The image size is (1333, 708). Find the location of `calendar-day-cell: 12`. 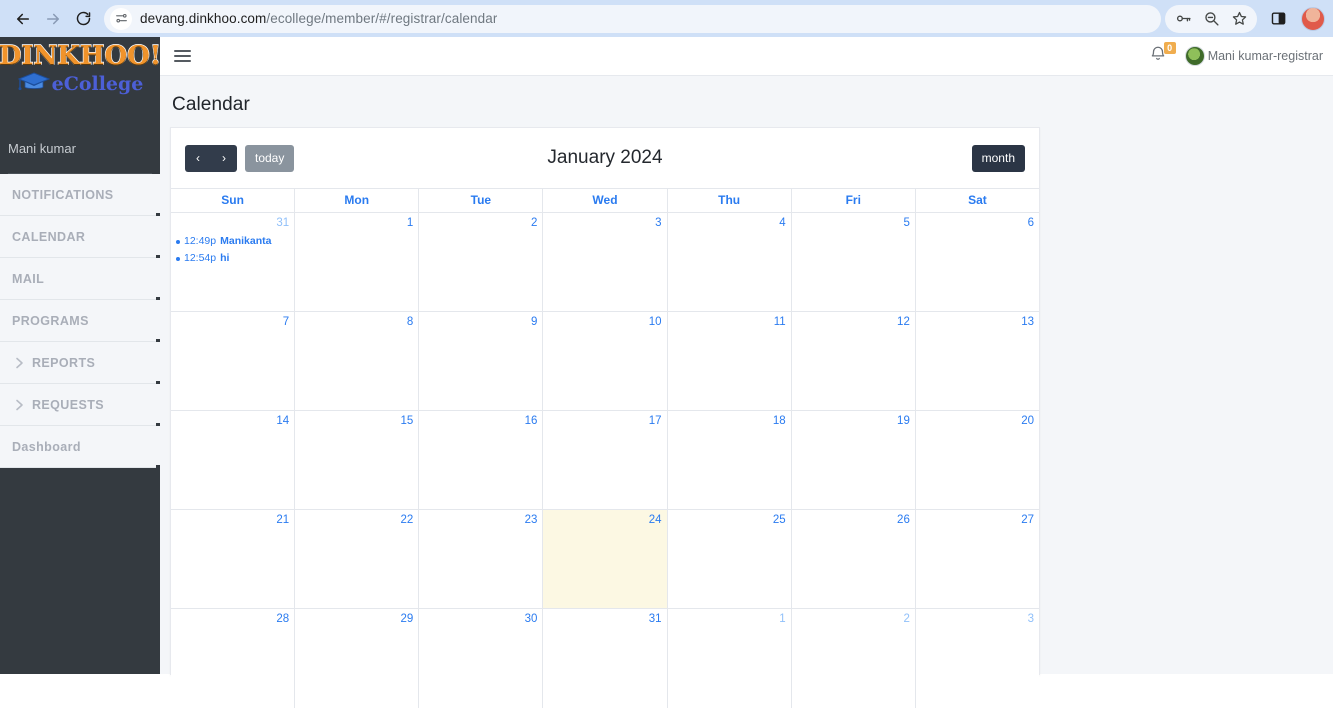

calendar-day-cell: 12 is located at coordinates (852, 361).